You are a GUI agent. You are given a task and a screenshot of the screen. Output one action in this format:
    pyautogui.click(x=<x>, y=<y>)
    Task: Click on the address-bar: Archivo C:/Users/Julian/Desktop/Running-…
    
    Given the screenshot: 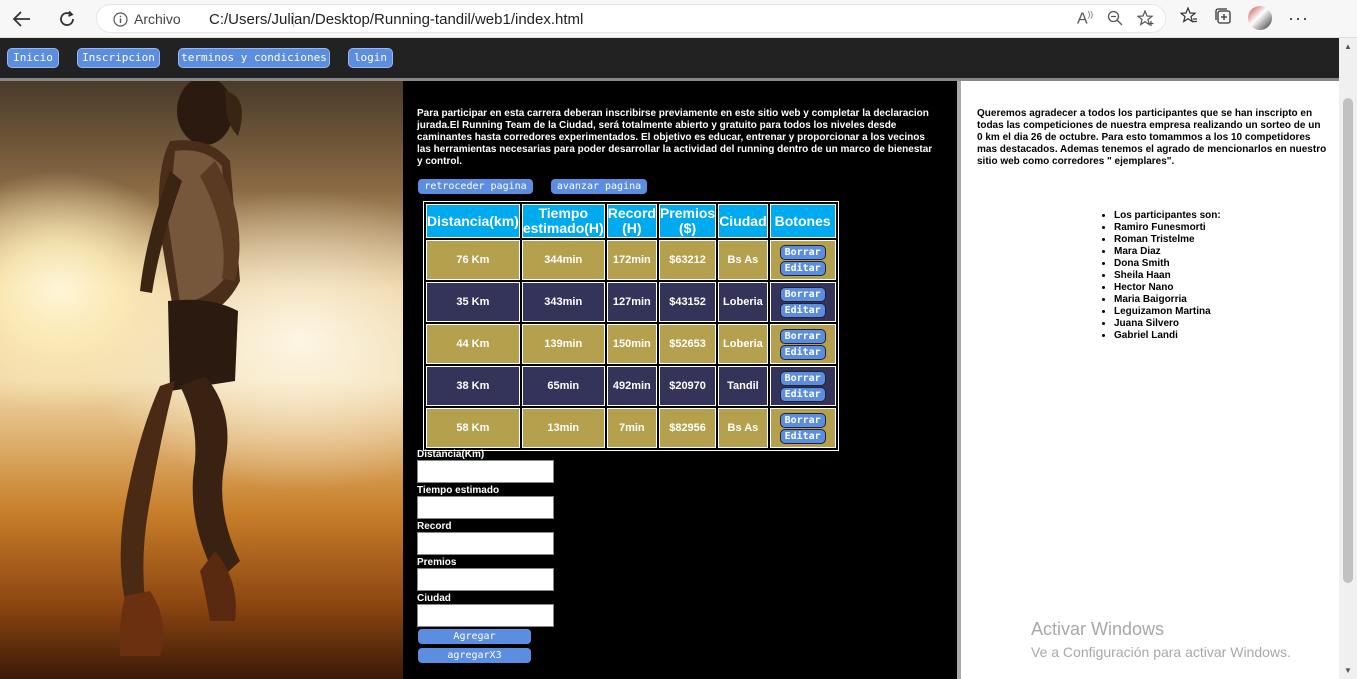 What is the action you would take?
    pyautogui.click(x=631, y=18)
    